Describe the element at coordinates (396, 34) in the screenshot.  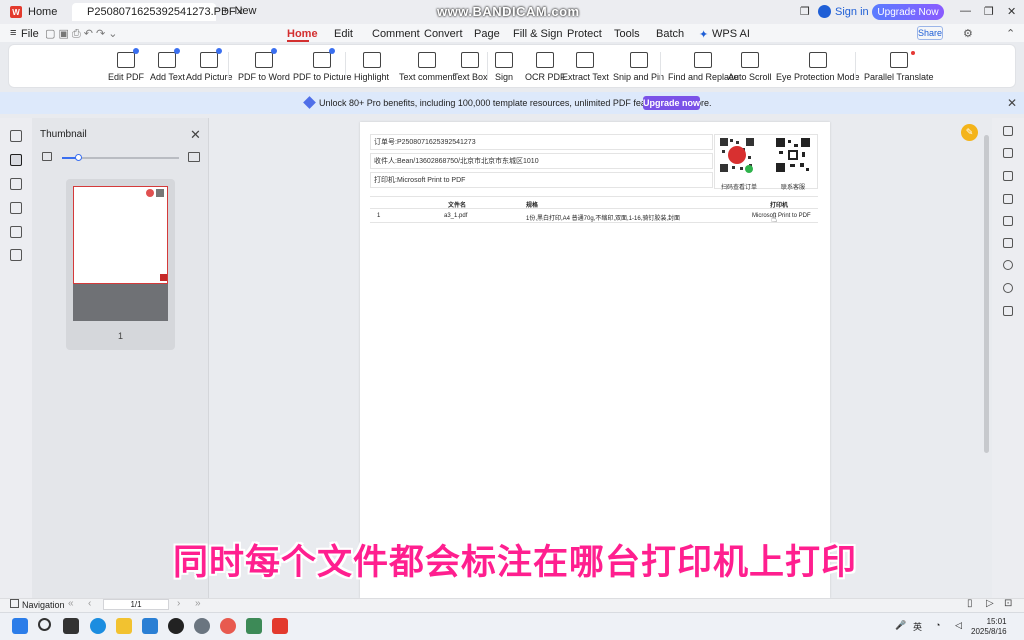
I see `tab-comment: Comment` at that location.